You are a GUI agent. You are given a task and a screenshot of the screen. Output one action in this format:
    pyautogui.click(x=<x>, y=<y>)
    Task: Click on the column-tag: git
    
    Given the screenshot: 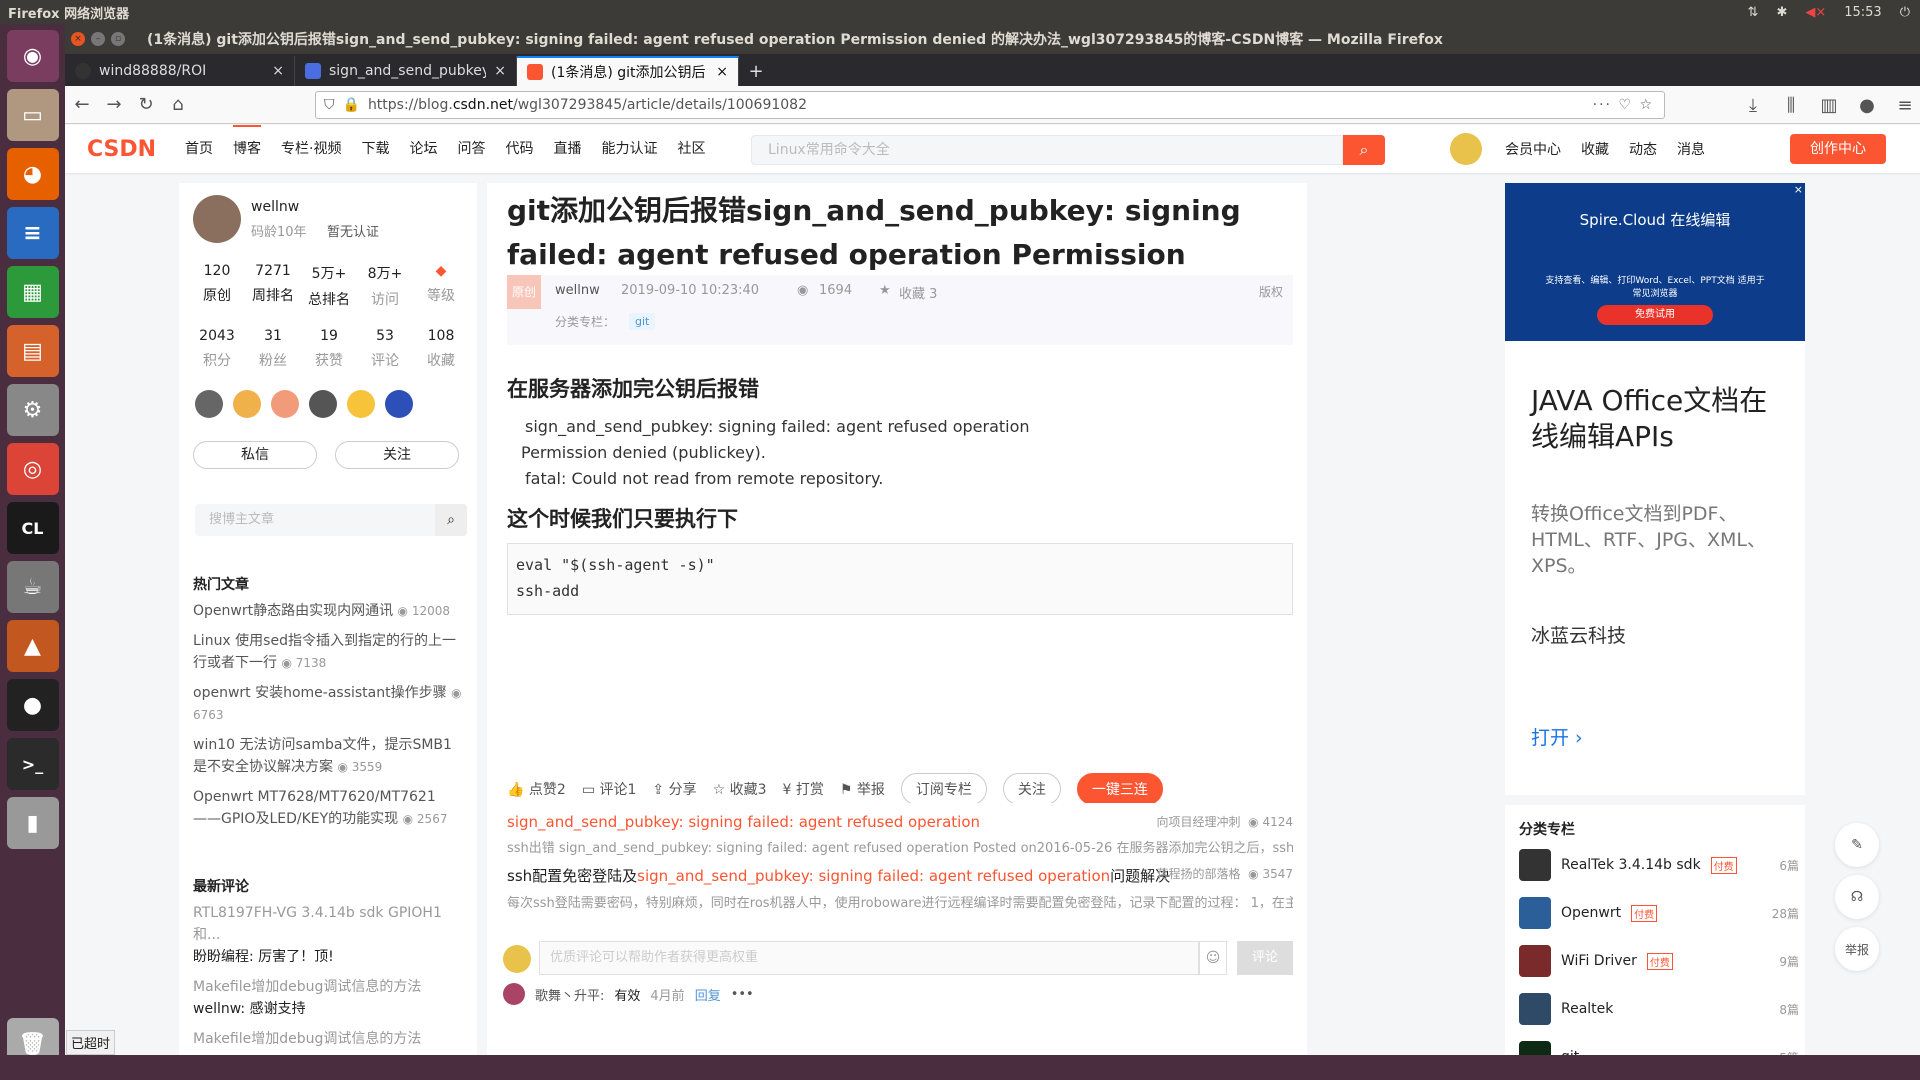 What is the action you would take?
    pyautogui.click(x=642, y=321)
    